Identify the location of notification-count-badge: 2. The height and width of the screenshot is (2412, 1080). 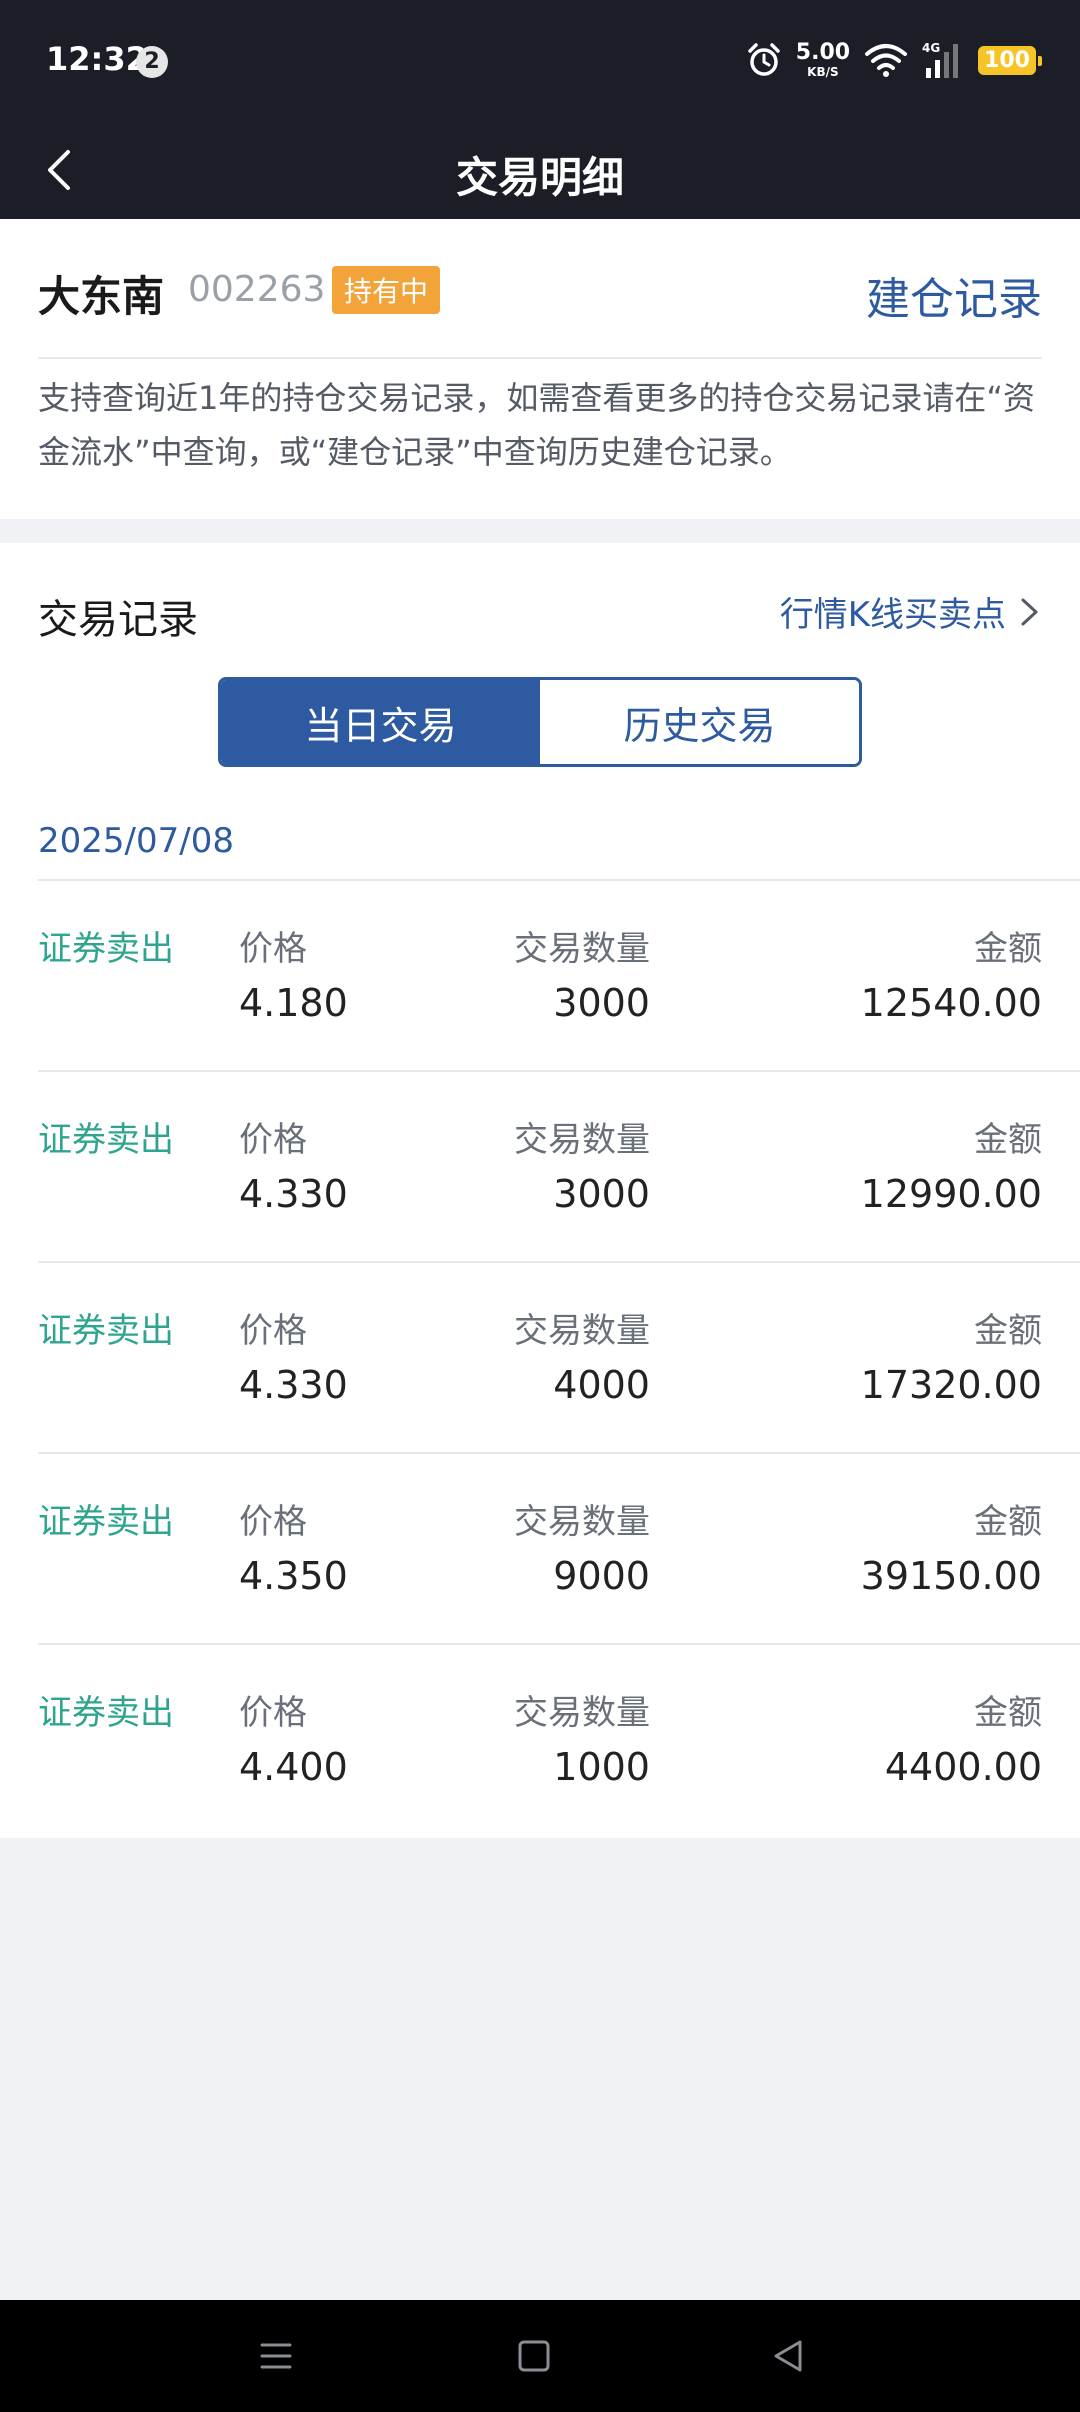
(152, 62).